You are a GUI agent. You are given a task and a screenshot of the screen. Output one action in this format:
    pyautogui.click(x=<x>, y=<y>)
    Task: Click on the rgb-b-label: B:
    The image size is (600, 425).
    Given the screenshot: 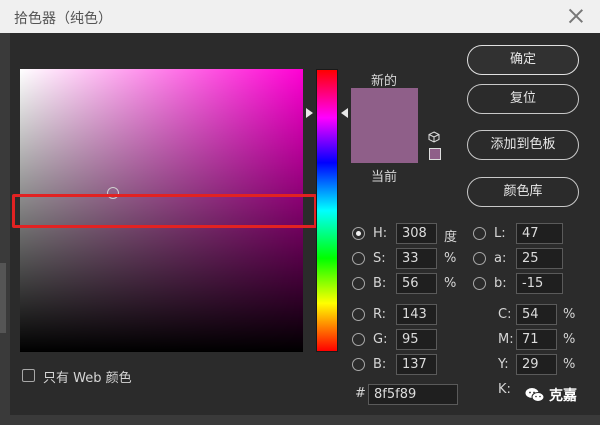 What is the action you would take?
    pyautogui.click(x=380, y=364)
    